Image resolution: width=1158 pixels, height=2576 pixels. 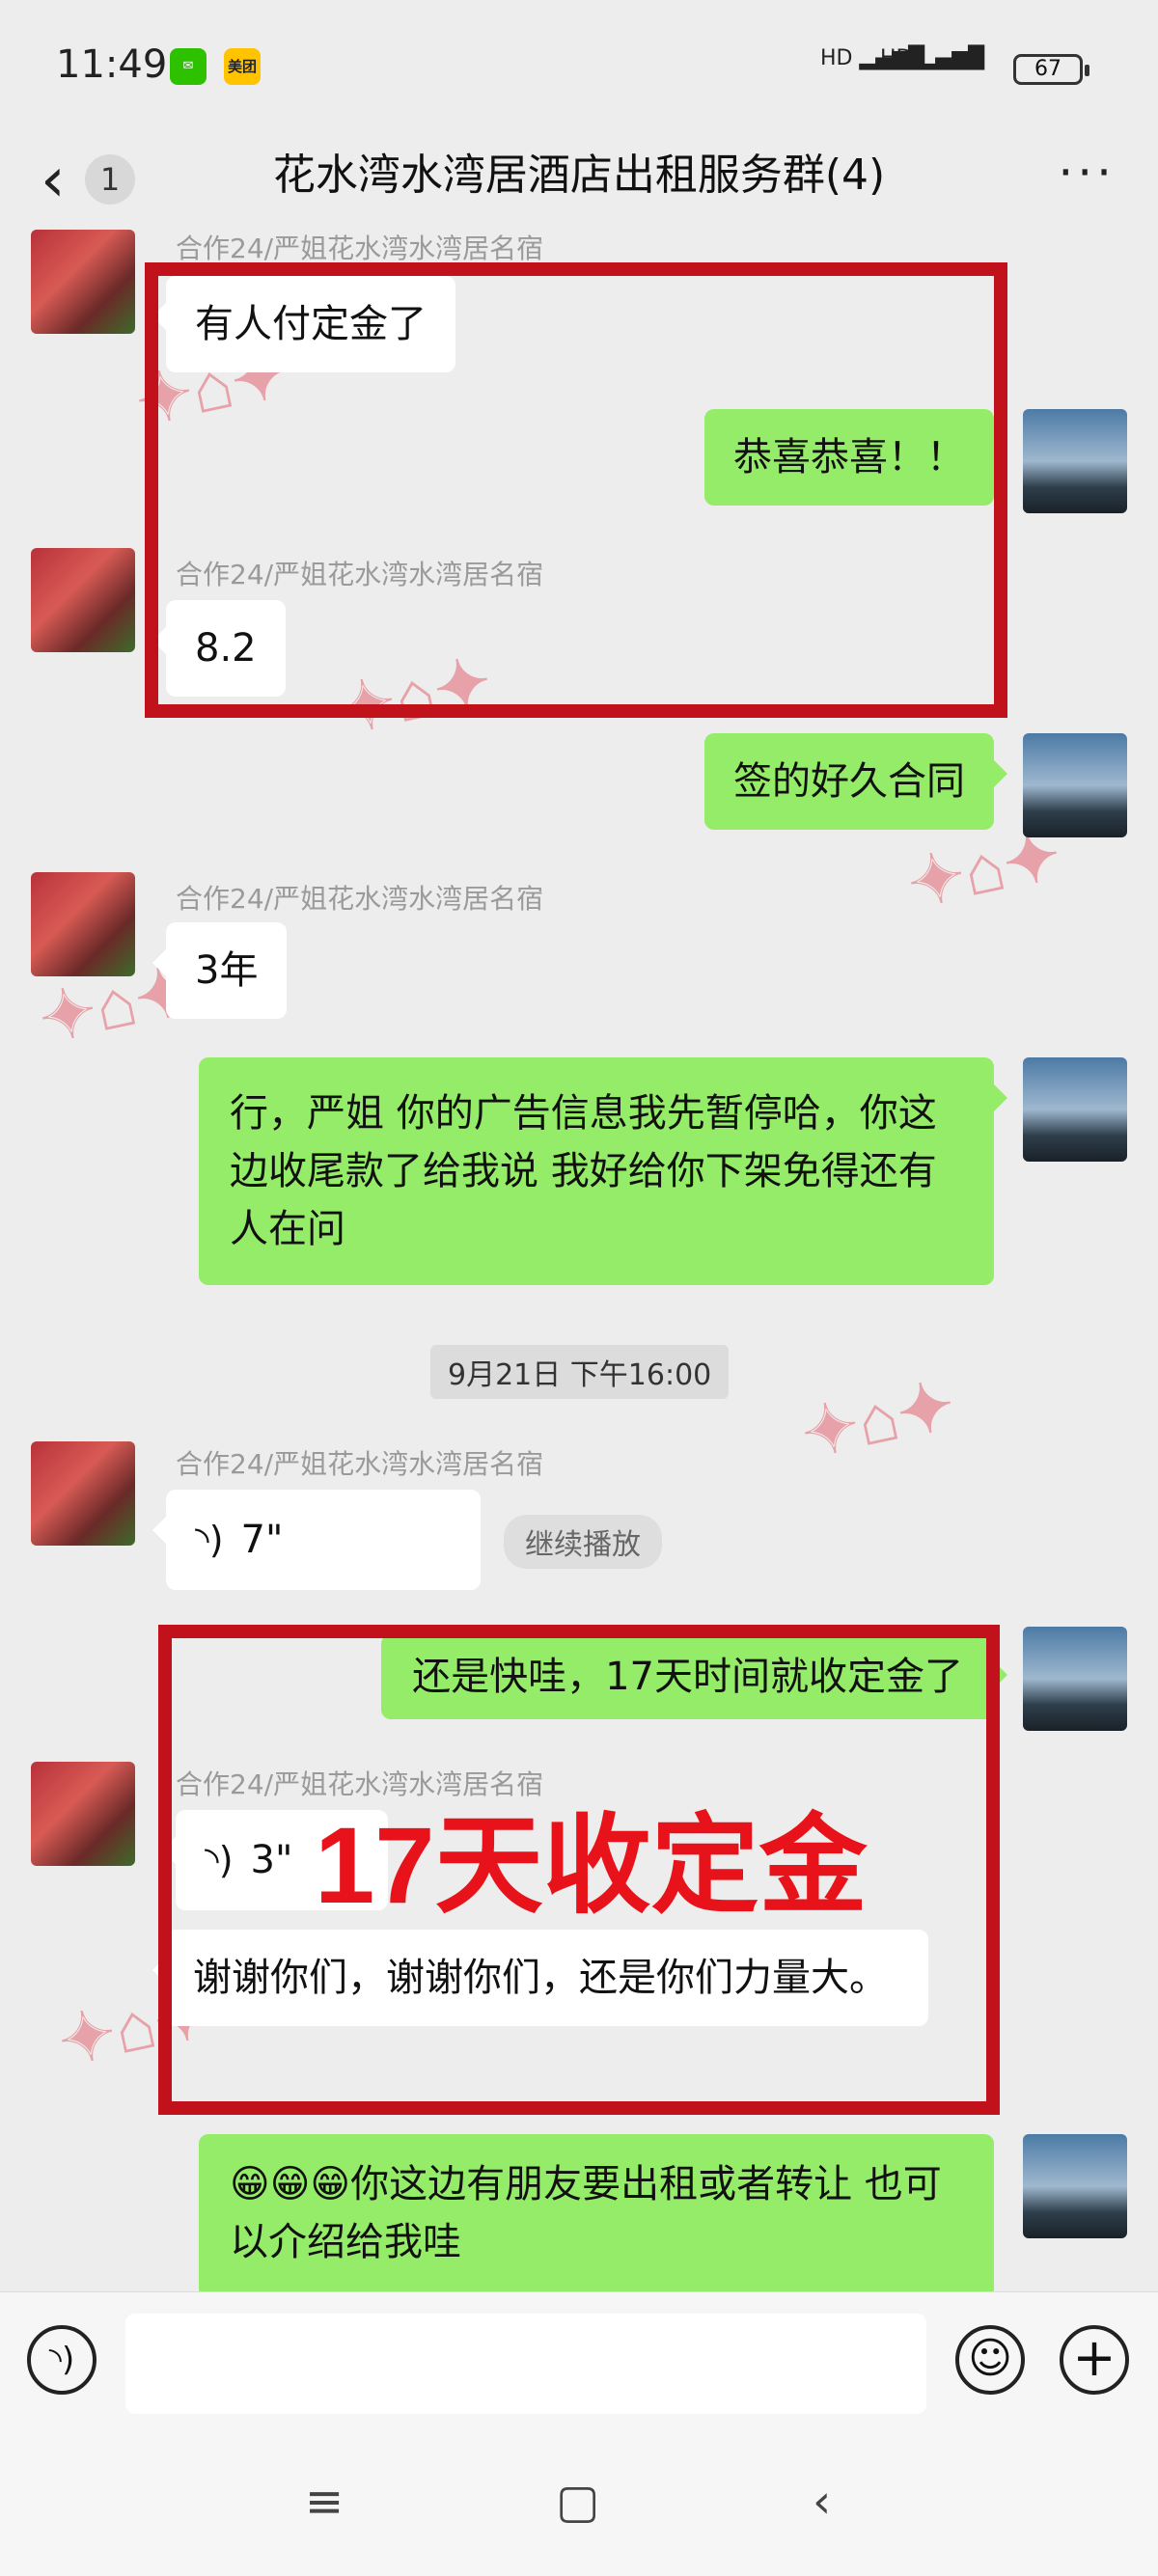 I want to click on back-icon: ‹, so click(x=60, y=180).